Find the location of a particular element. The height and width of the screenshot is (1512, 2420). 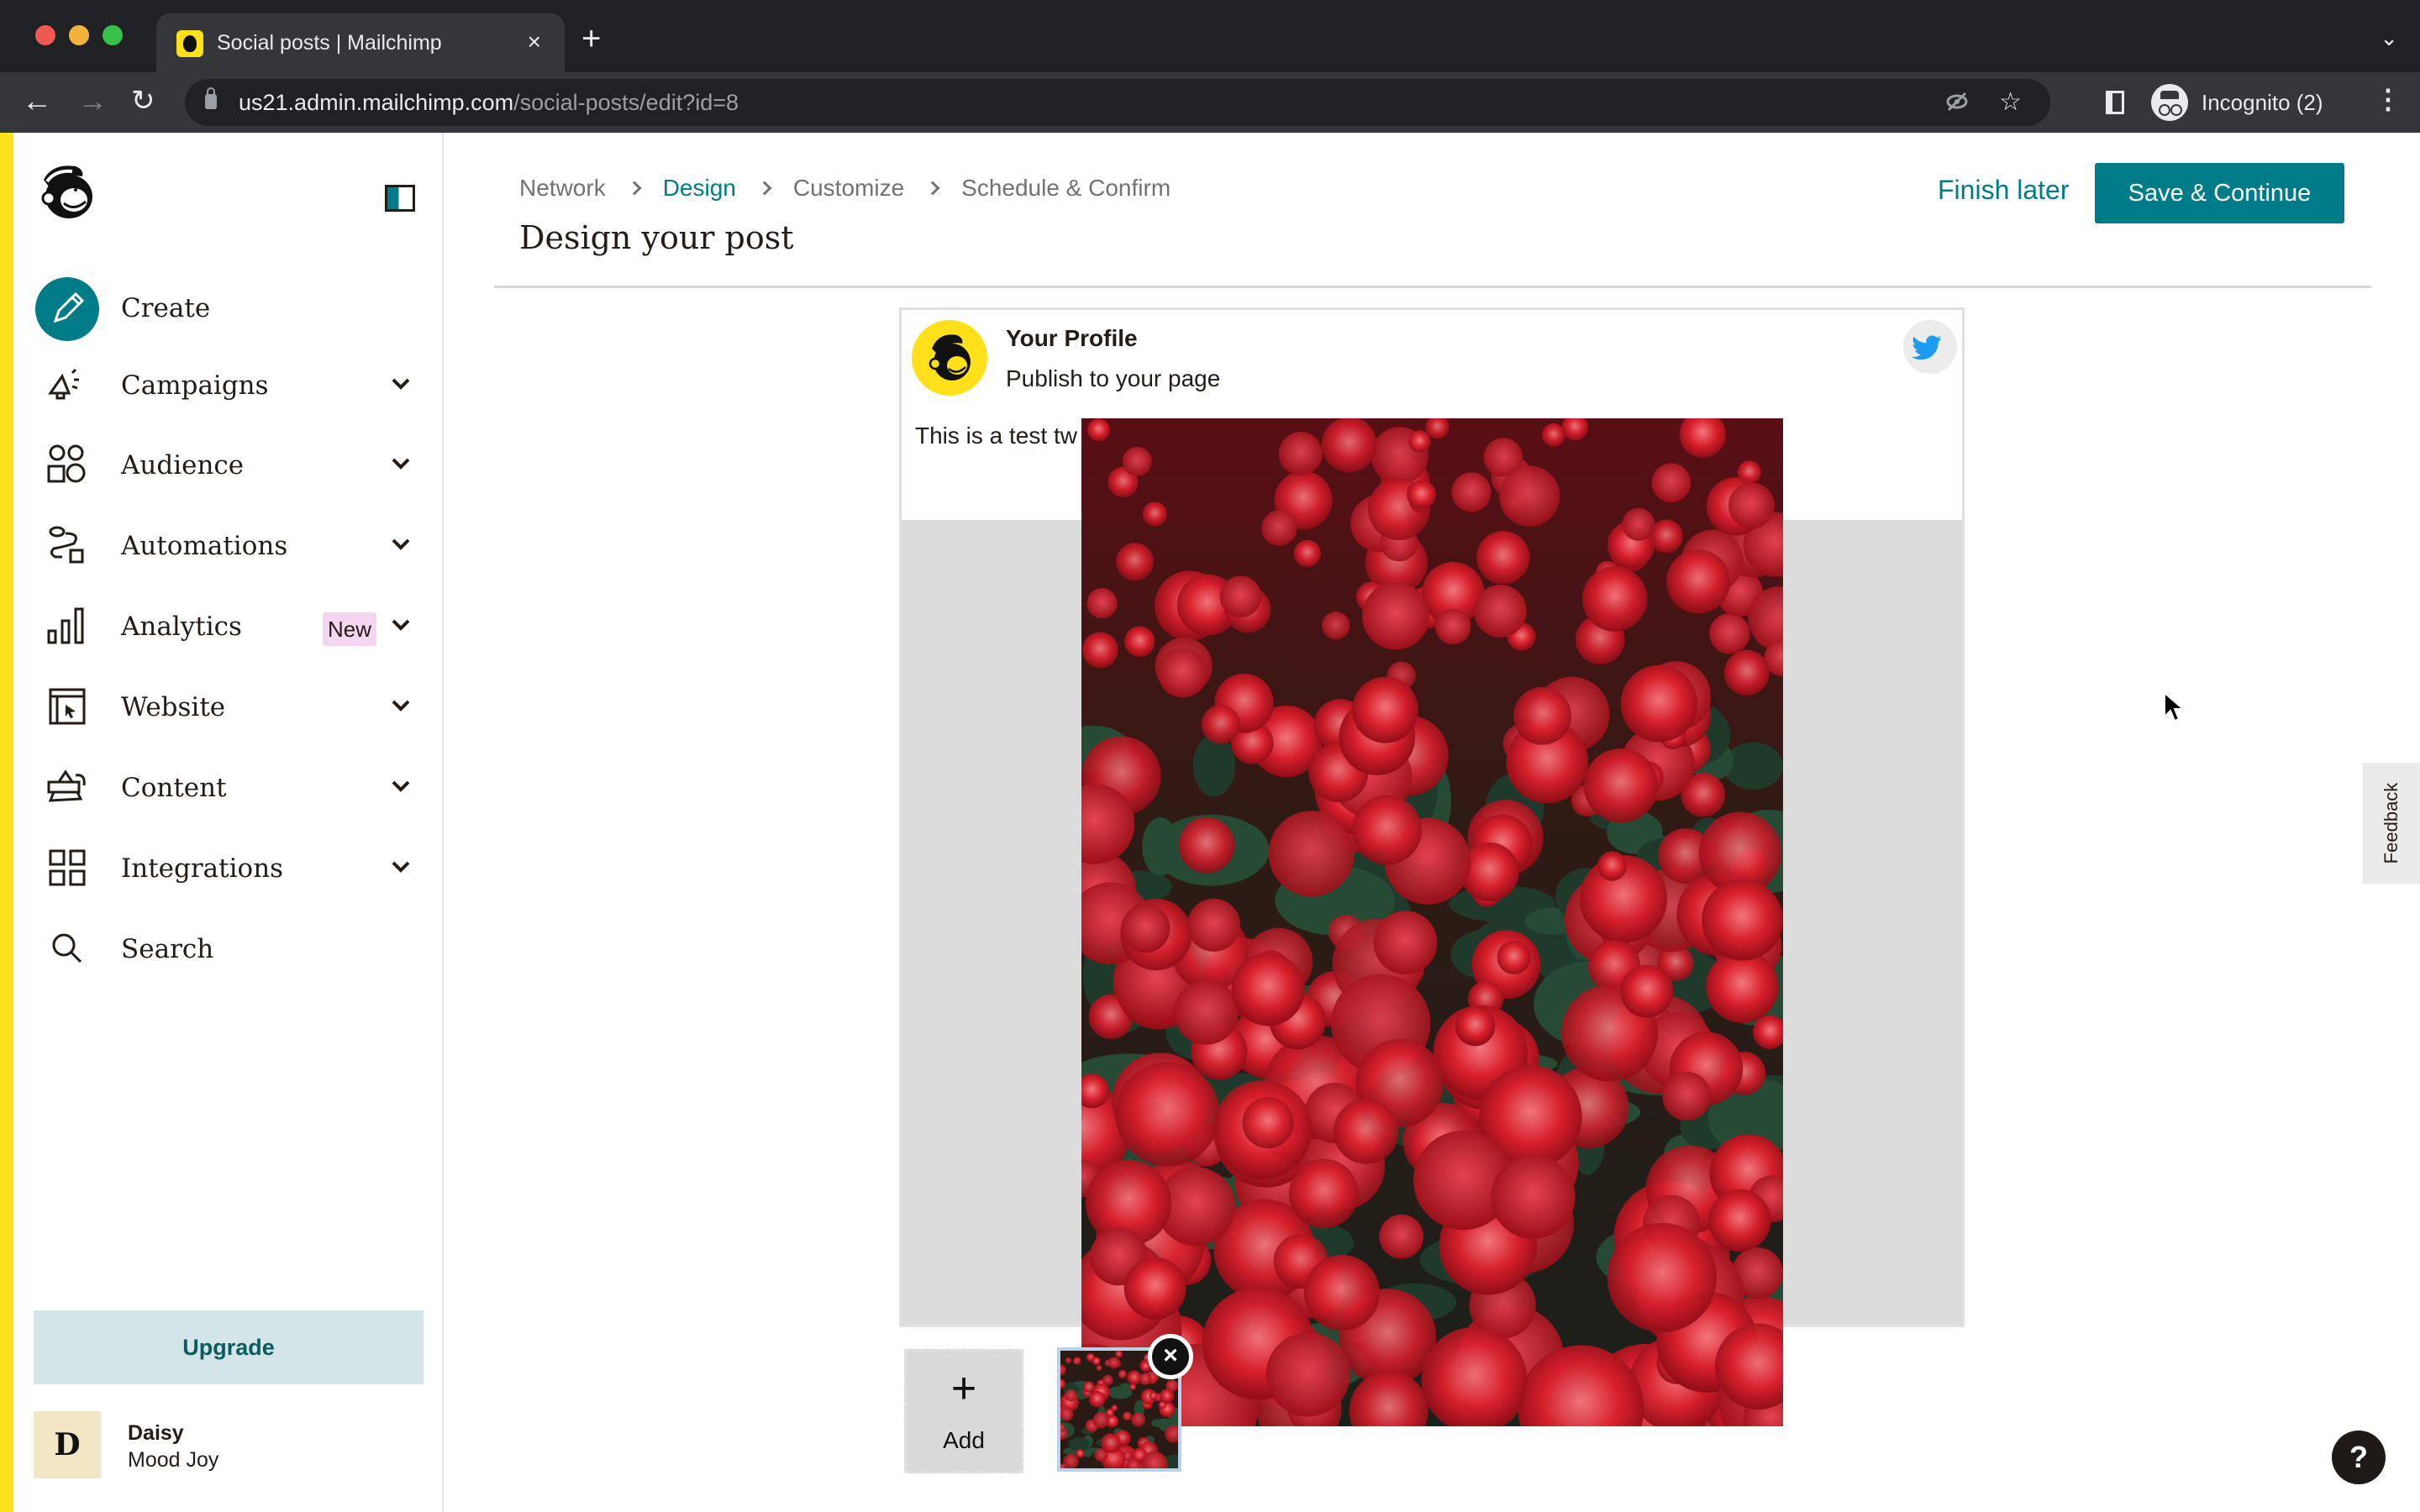

feedback-label: Feedback is located at coordinates (2391, 823).